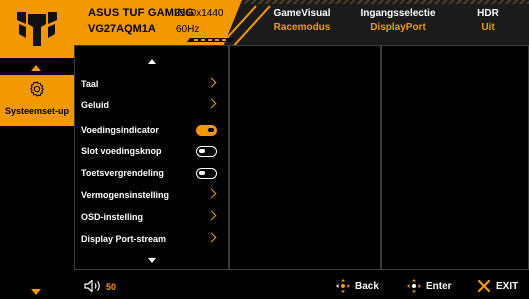  What do you see at coordinates (37, 89) in the screenshot?
I see `gear-icon` at bounding box center [37, 89].